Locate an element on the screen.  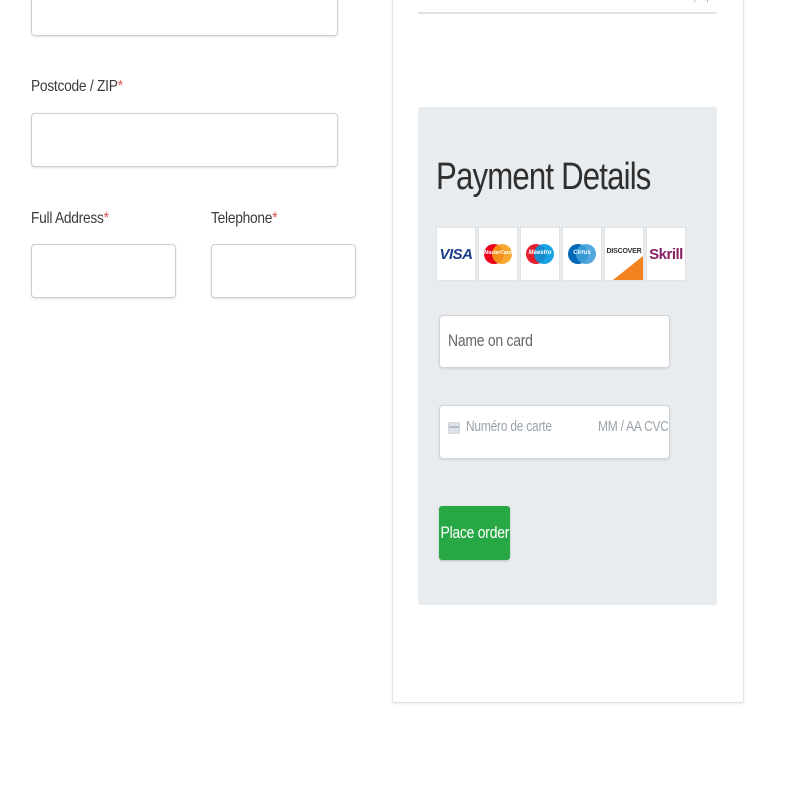
mastercard-logo: MasterCard is located at coordinates (498, 254).